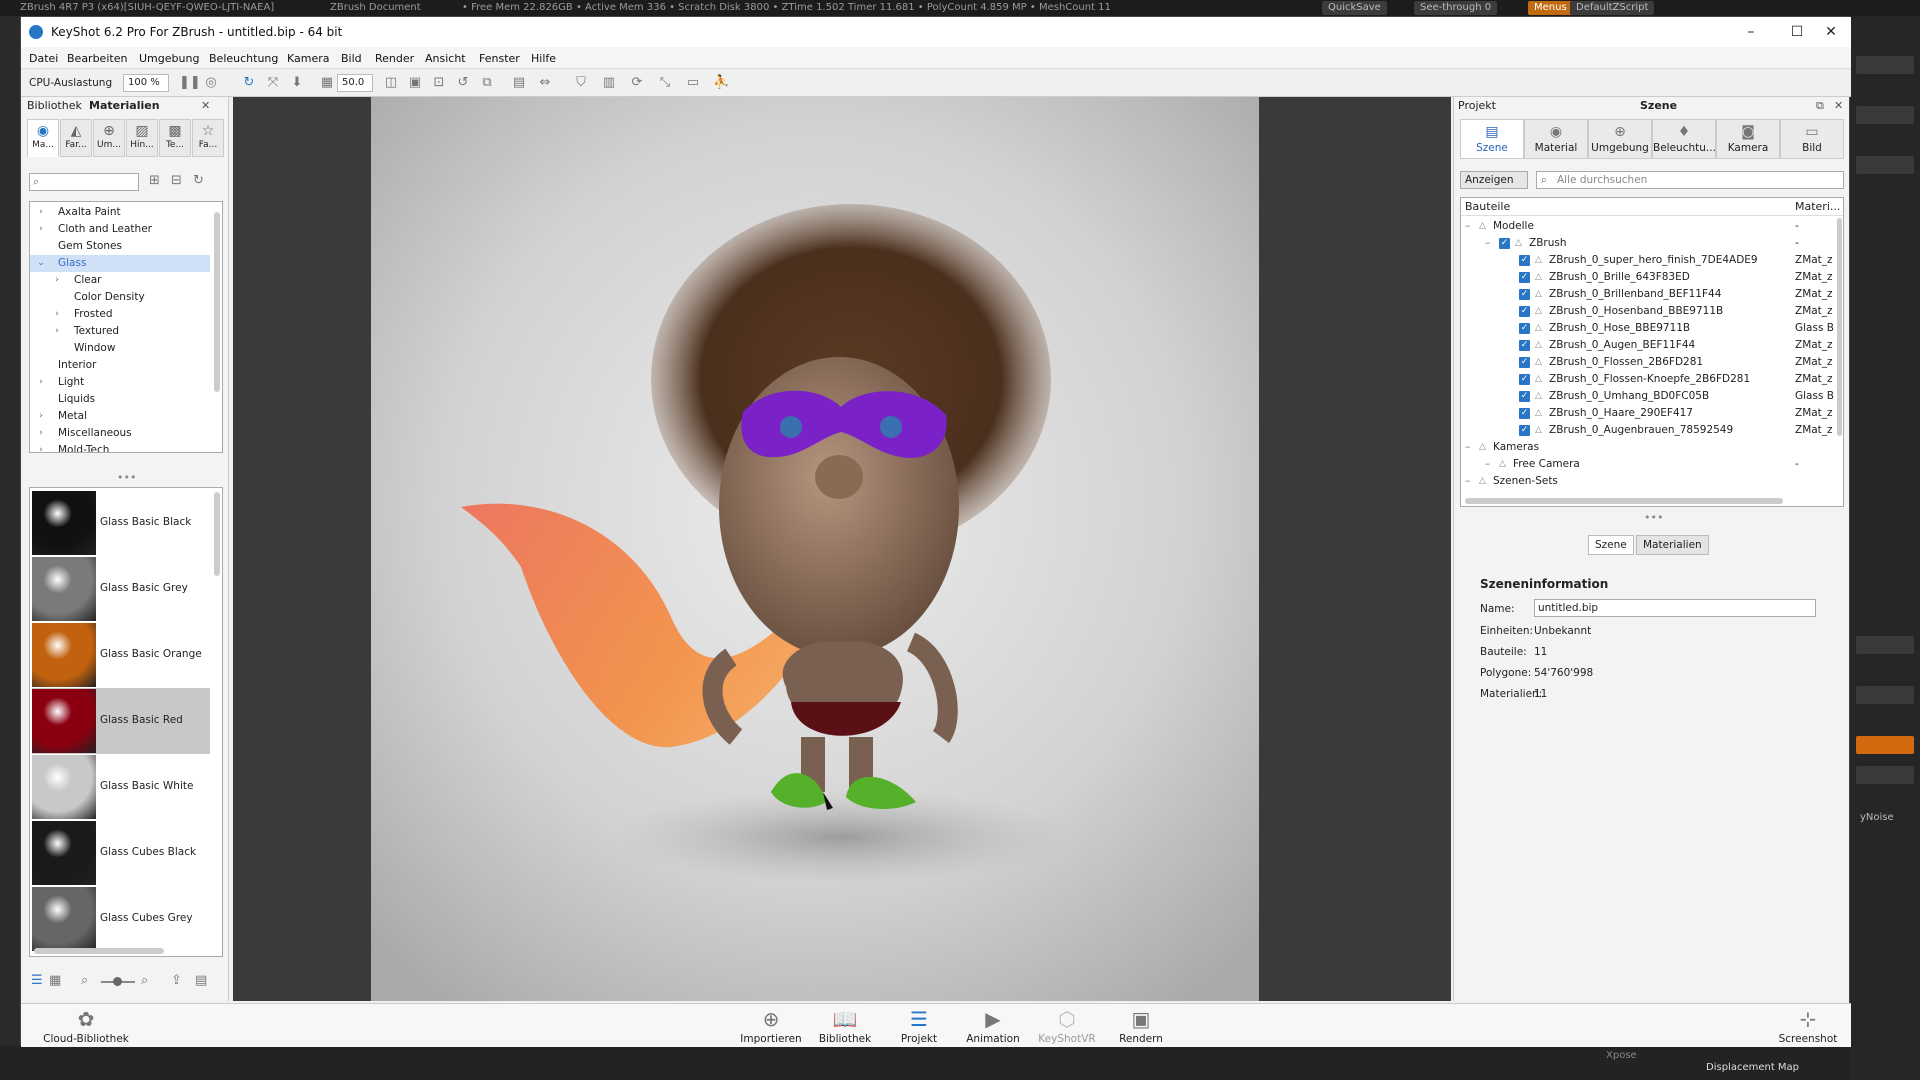  I want to click on subtab-scene: Szene, so click(1611, 545).